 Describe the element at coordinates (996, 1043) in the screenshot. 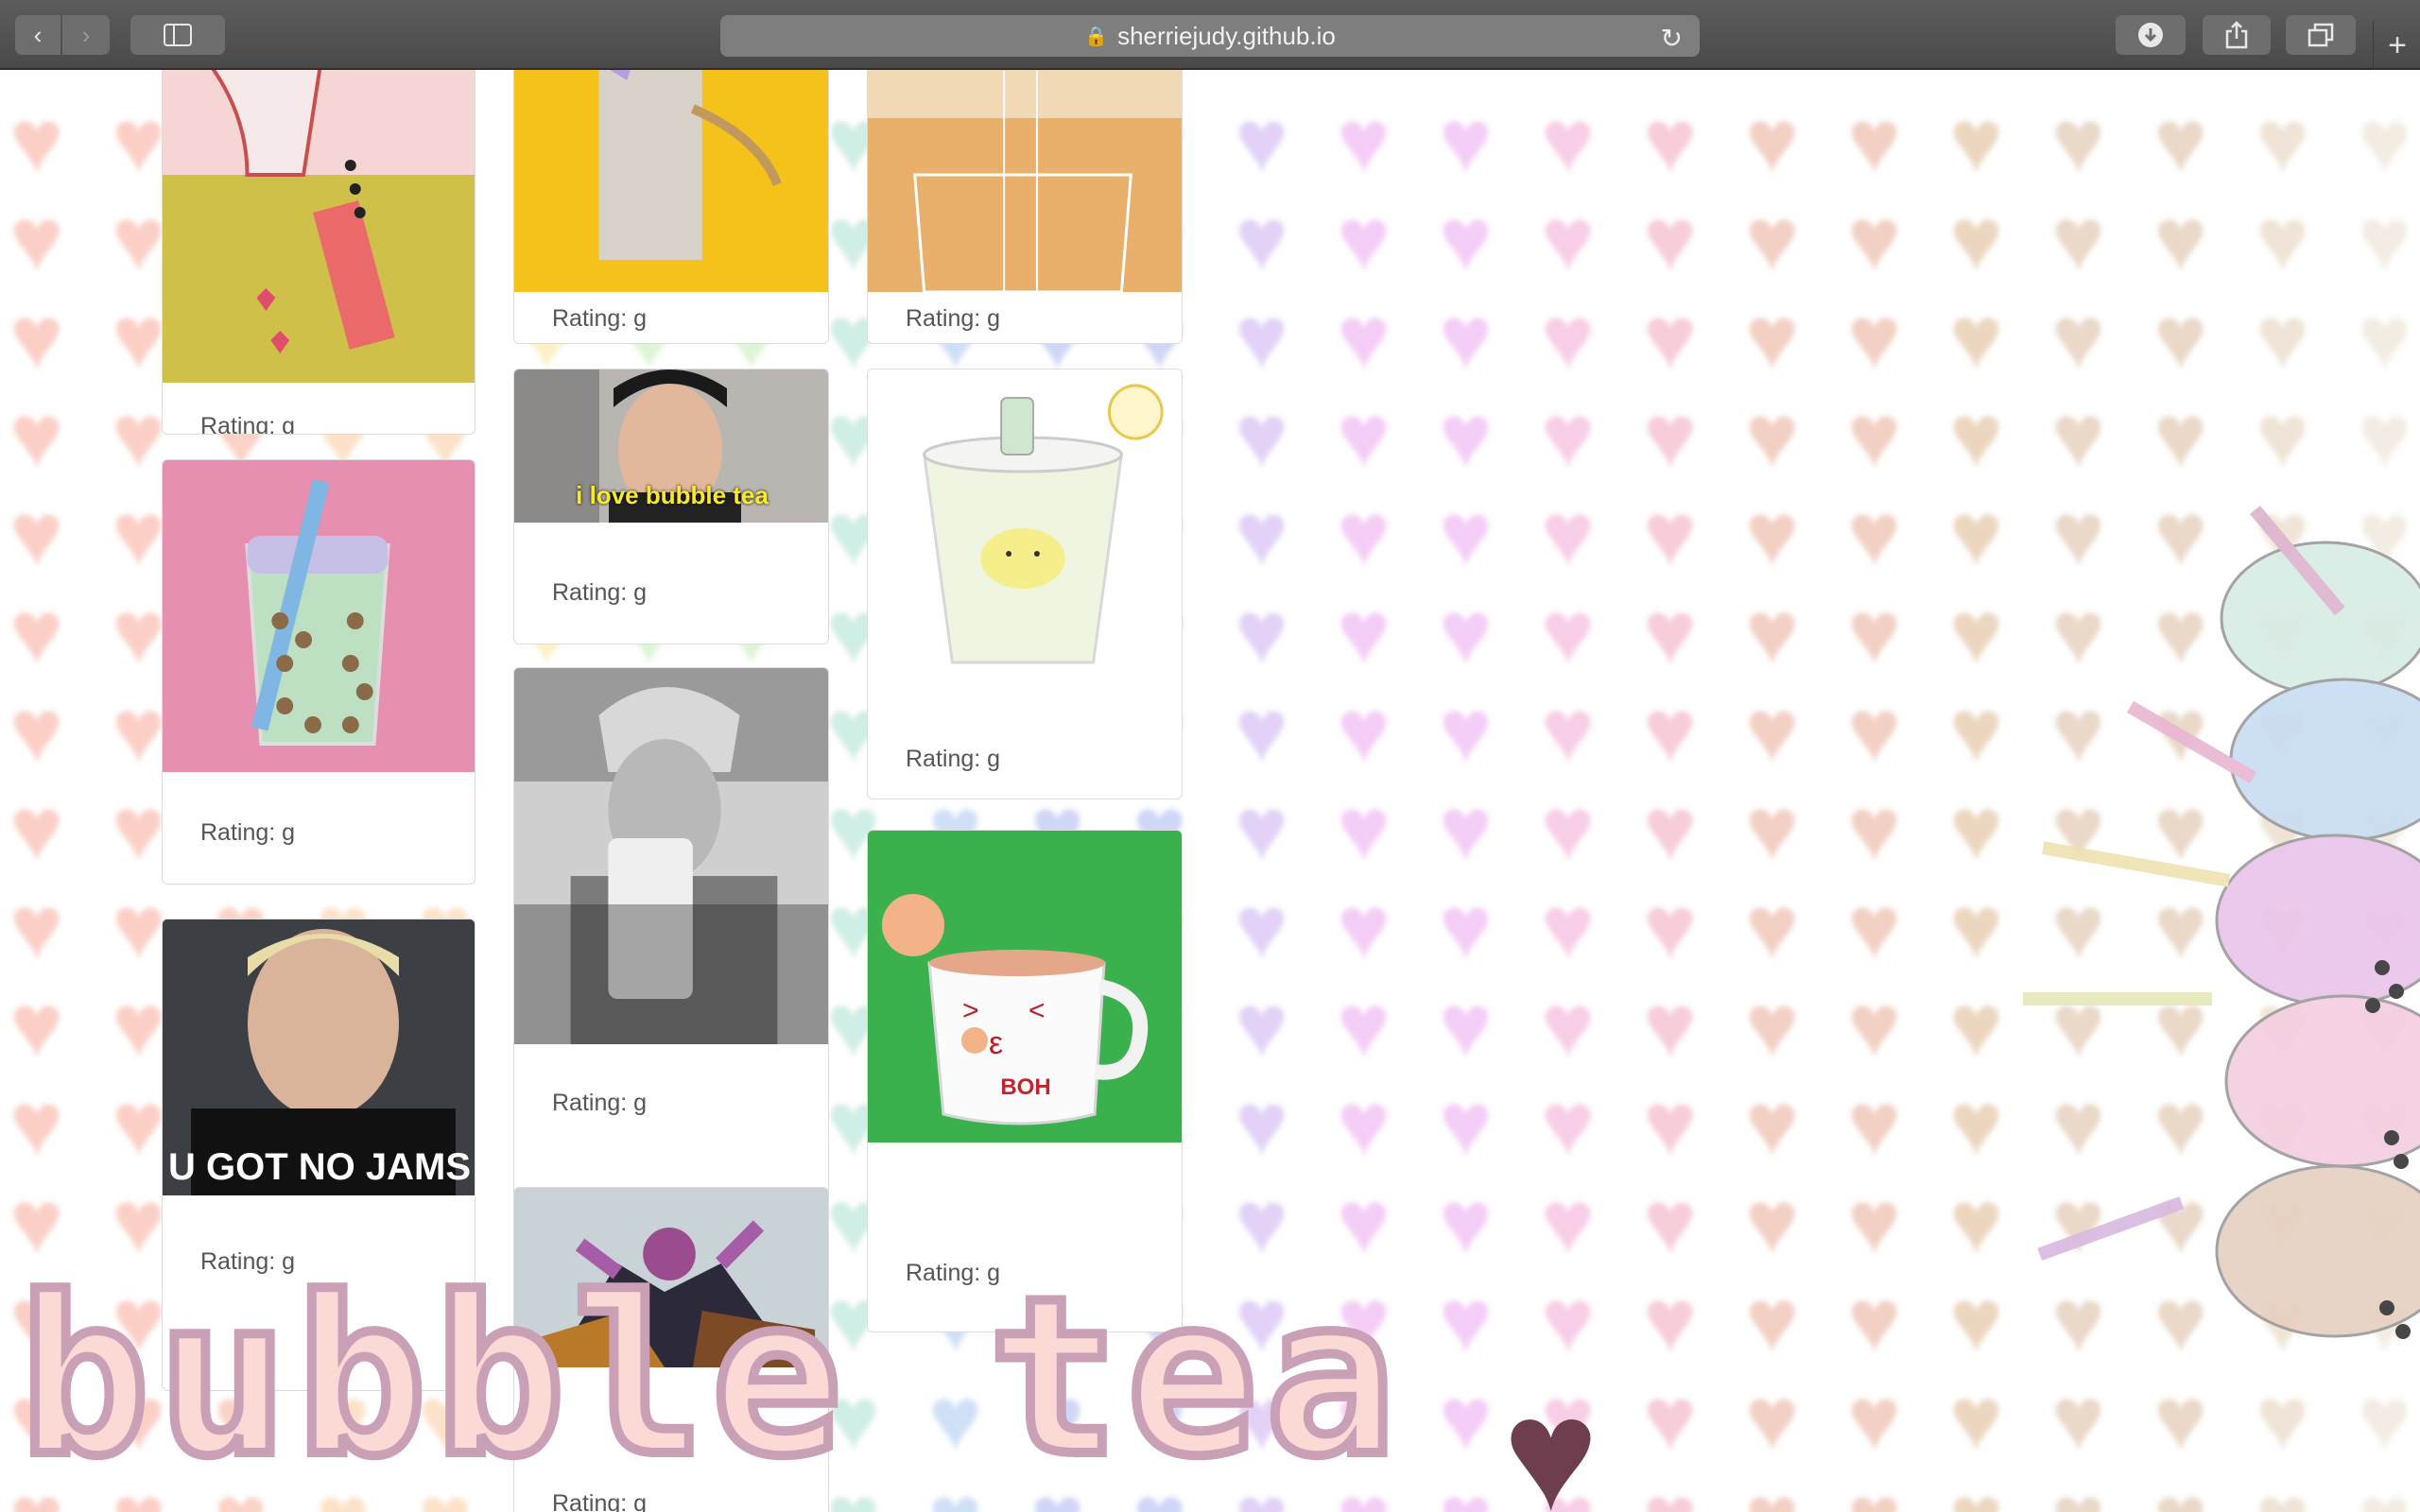

I see `svg-text: ε` at that location.